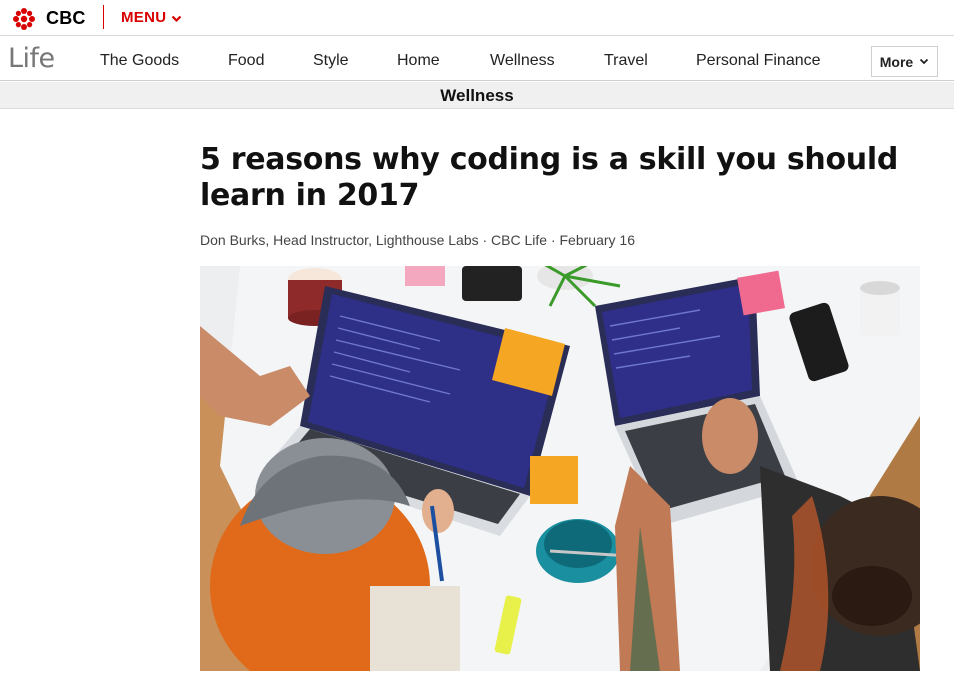 The width and height of the screenshot is (954, 685). What do you see at coordinates (31, 58) in the screenshot?
I see `life-logo: Life` at bounding box center [31, 58].